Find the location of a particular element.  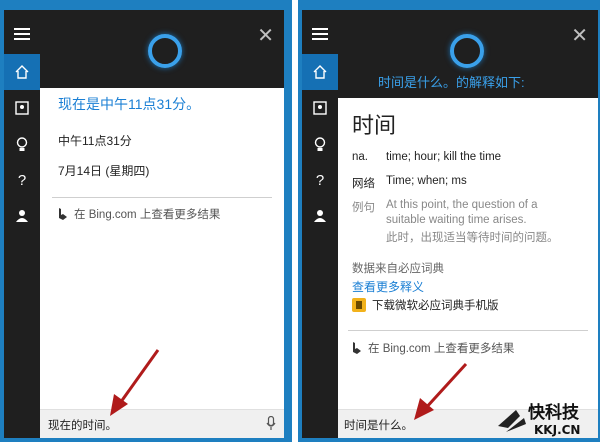

download-link-text: 下载微软必应词典手机版 is located at coordinates (435, 306).